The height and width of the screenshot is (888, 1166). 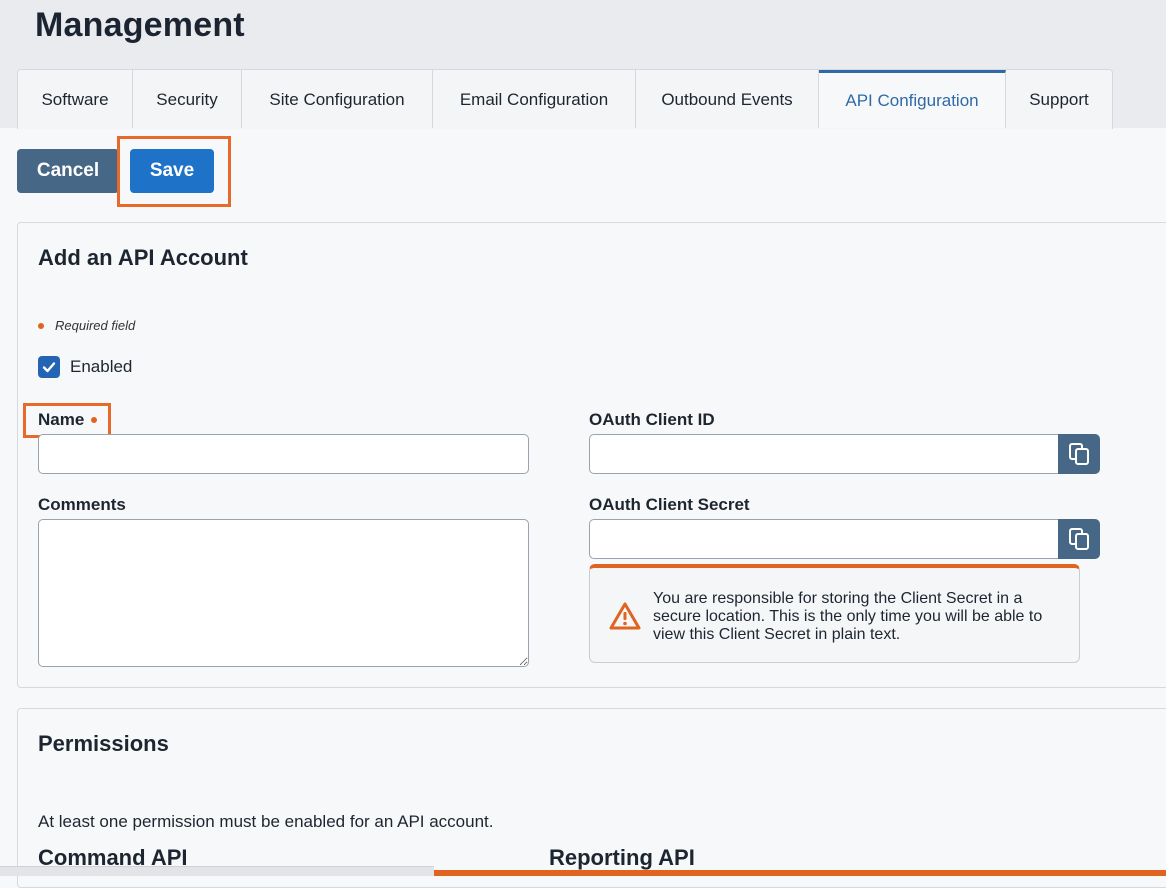 I want to click on client-id-label: OAuth Client ID, so click(x=652, y=419).